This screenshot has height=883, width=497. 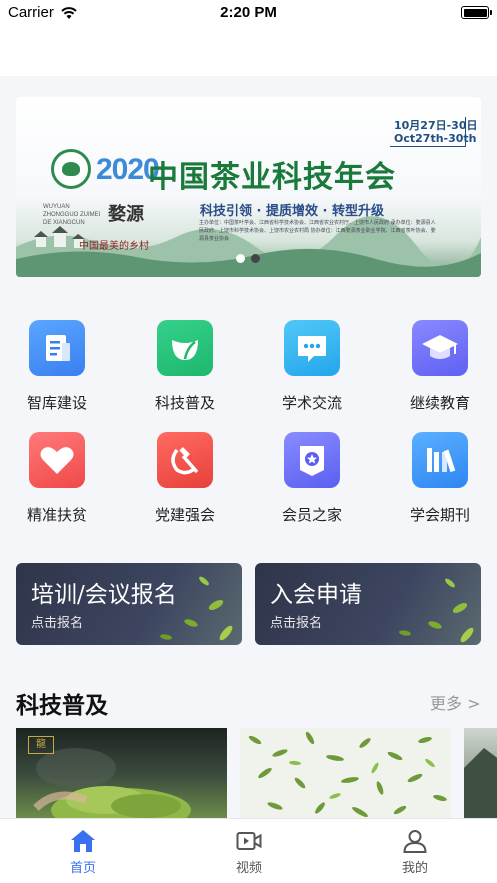 What do you see at coordinates (71, 169) in the screenshot?
I see `ctss-logo` at bounding box center [71, 169].